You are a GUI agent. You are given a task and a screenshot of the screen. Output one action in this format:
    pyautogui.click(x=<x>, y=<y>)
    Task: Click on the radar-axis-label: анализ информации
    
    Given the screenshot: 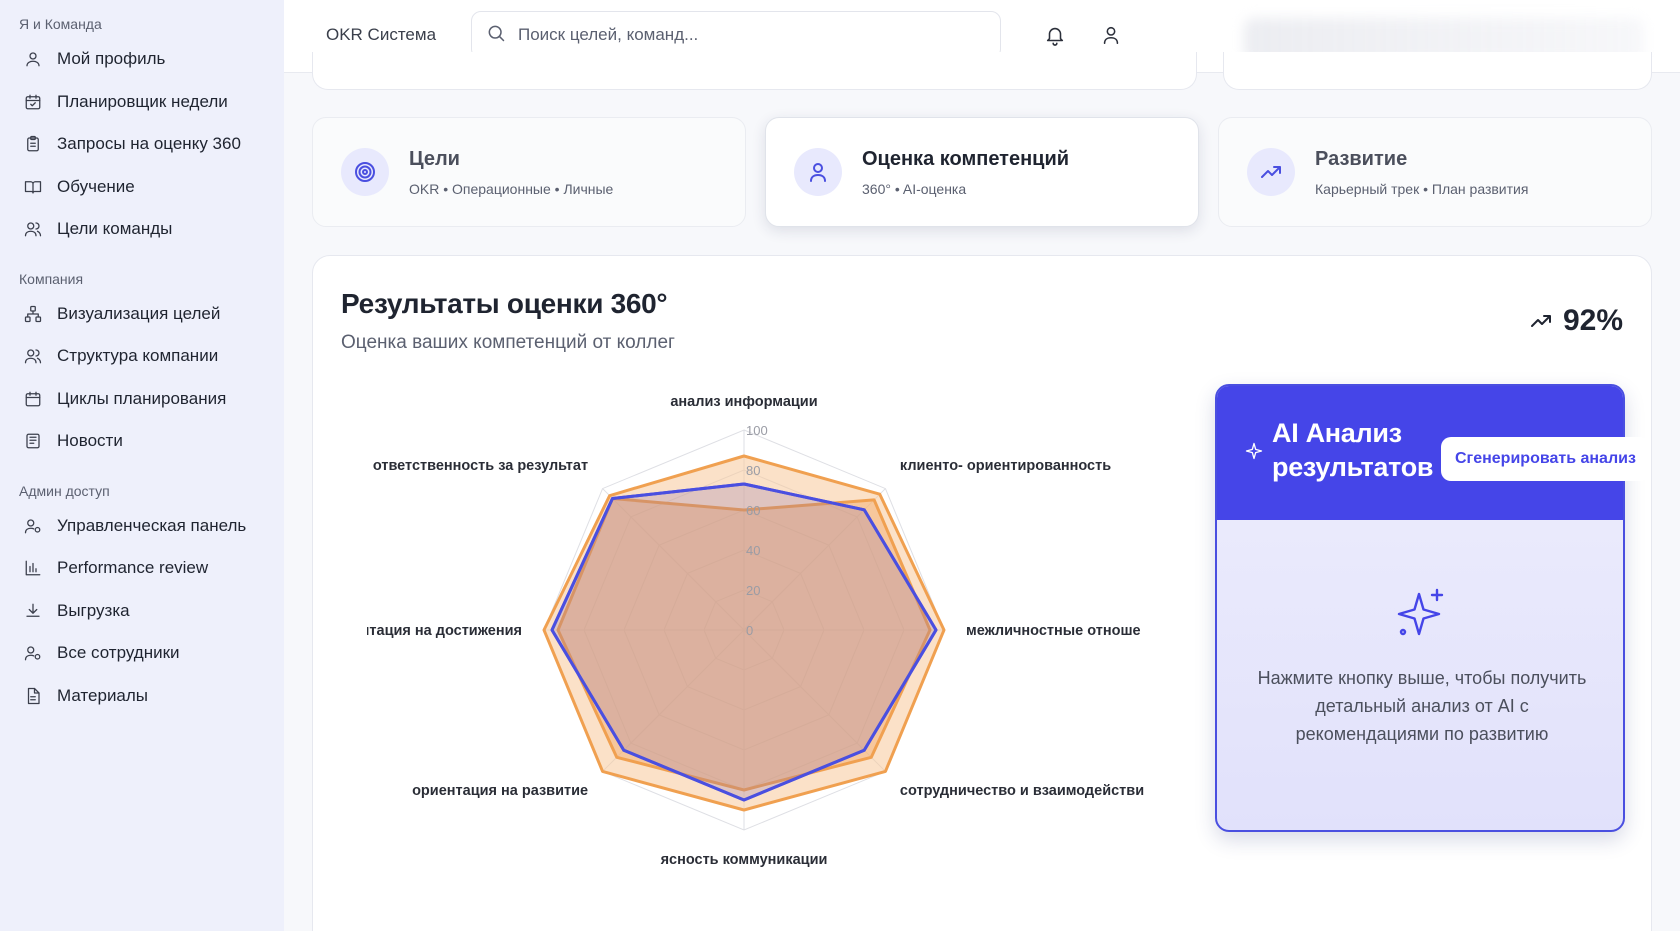 What is the action you would take?
    pyautogui.click(x=743, y=403)
    